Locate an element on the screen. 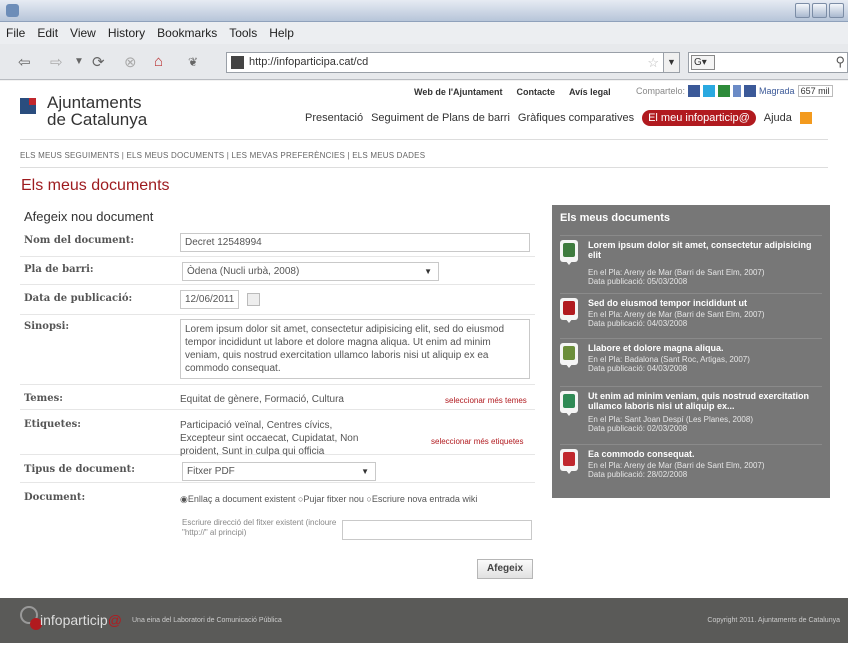 Image resolution: width=848 pixels, height=659 pixels. menu-view: View is located at coordinates (83, 33).